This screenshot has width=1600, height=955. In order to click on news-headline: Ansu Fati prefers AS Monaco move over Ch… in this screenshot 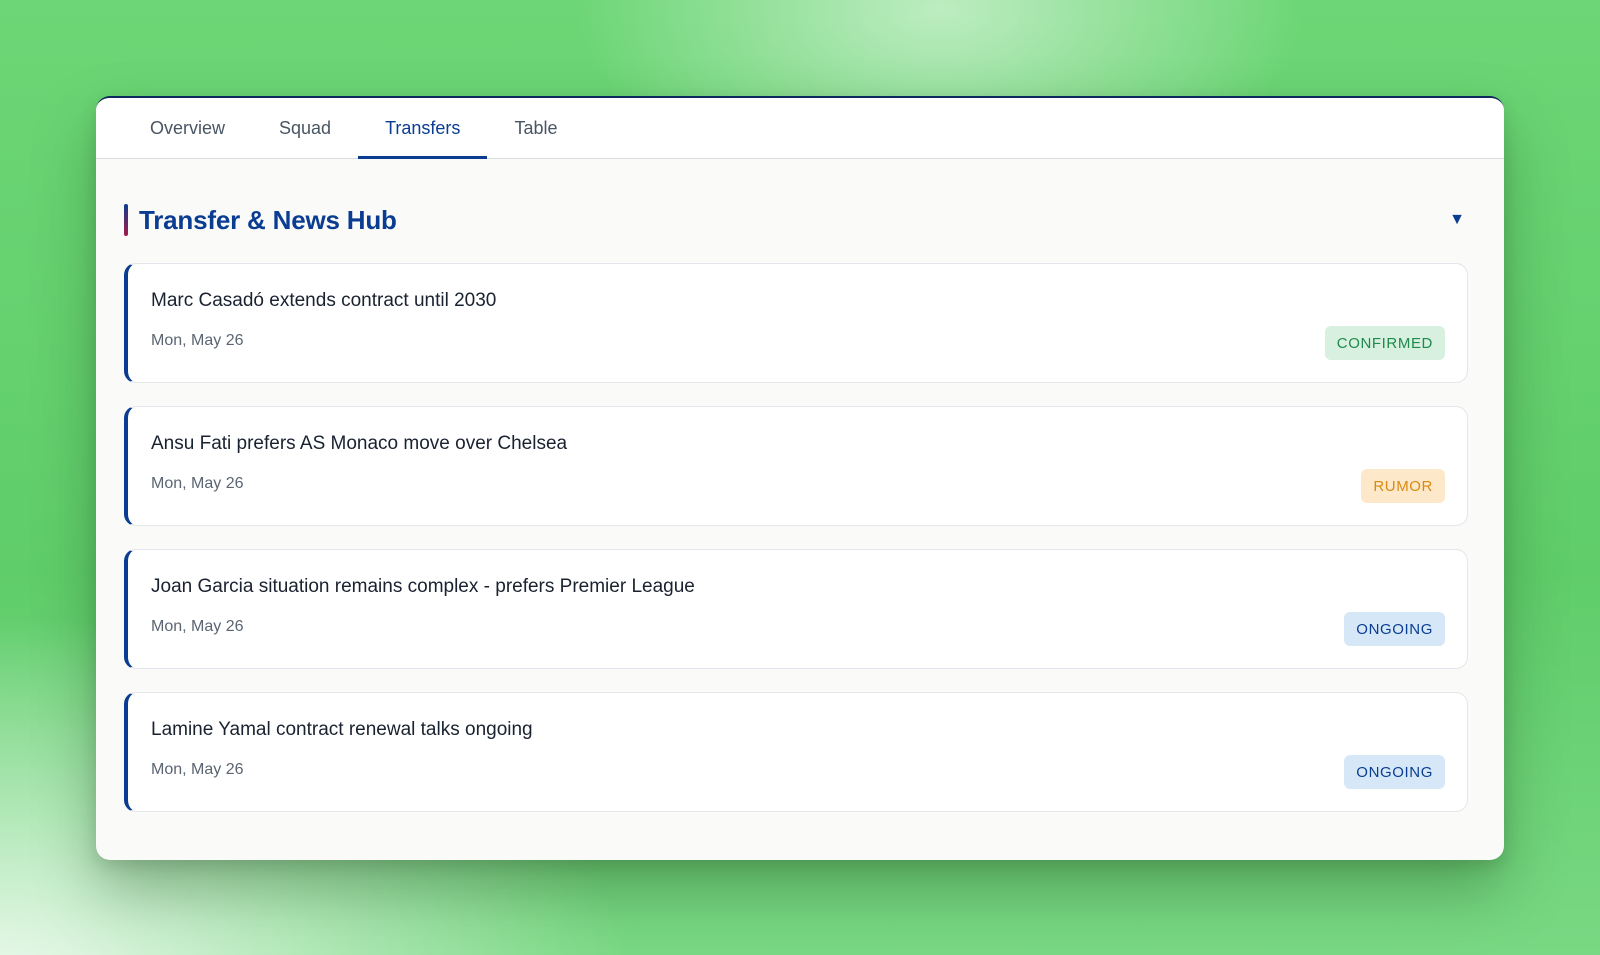, I will do `click(359, 443)`.